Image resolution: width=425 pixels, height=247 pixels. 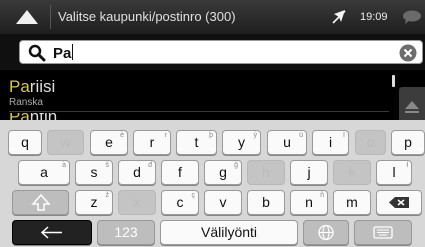 I want to click on message-icon, so click(x=412, y=17).